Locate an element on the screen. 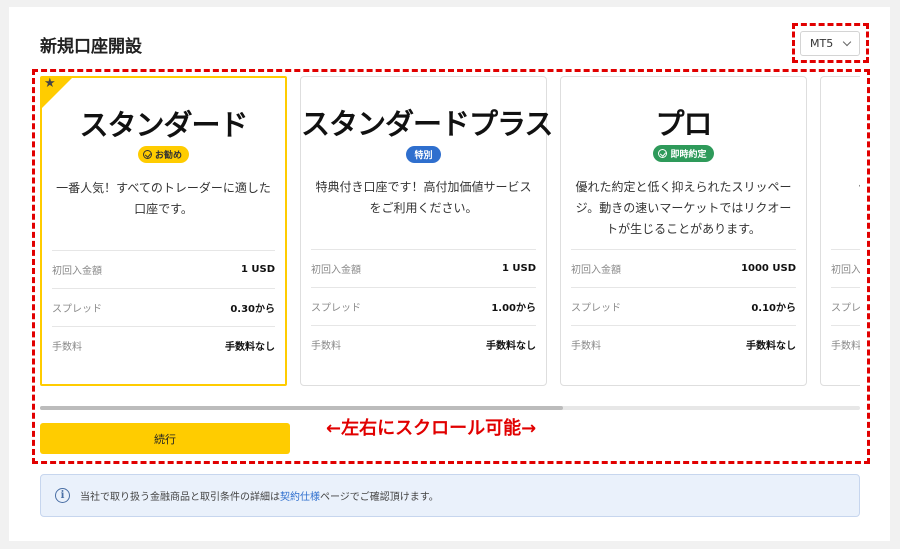  card-description: 特典付き口座です！高付加価値サービスをご利用ください。 is located at coordinates (423, 197).